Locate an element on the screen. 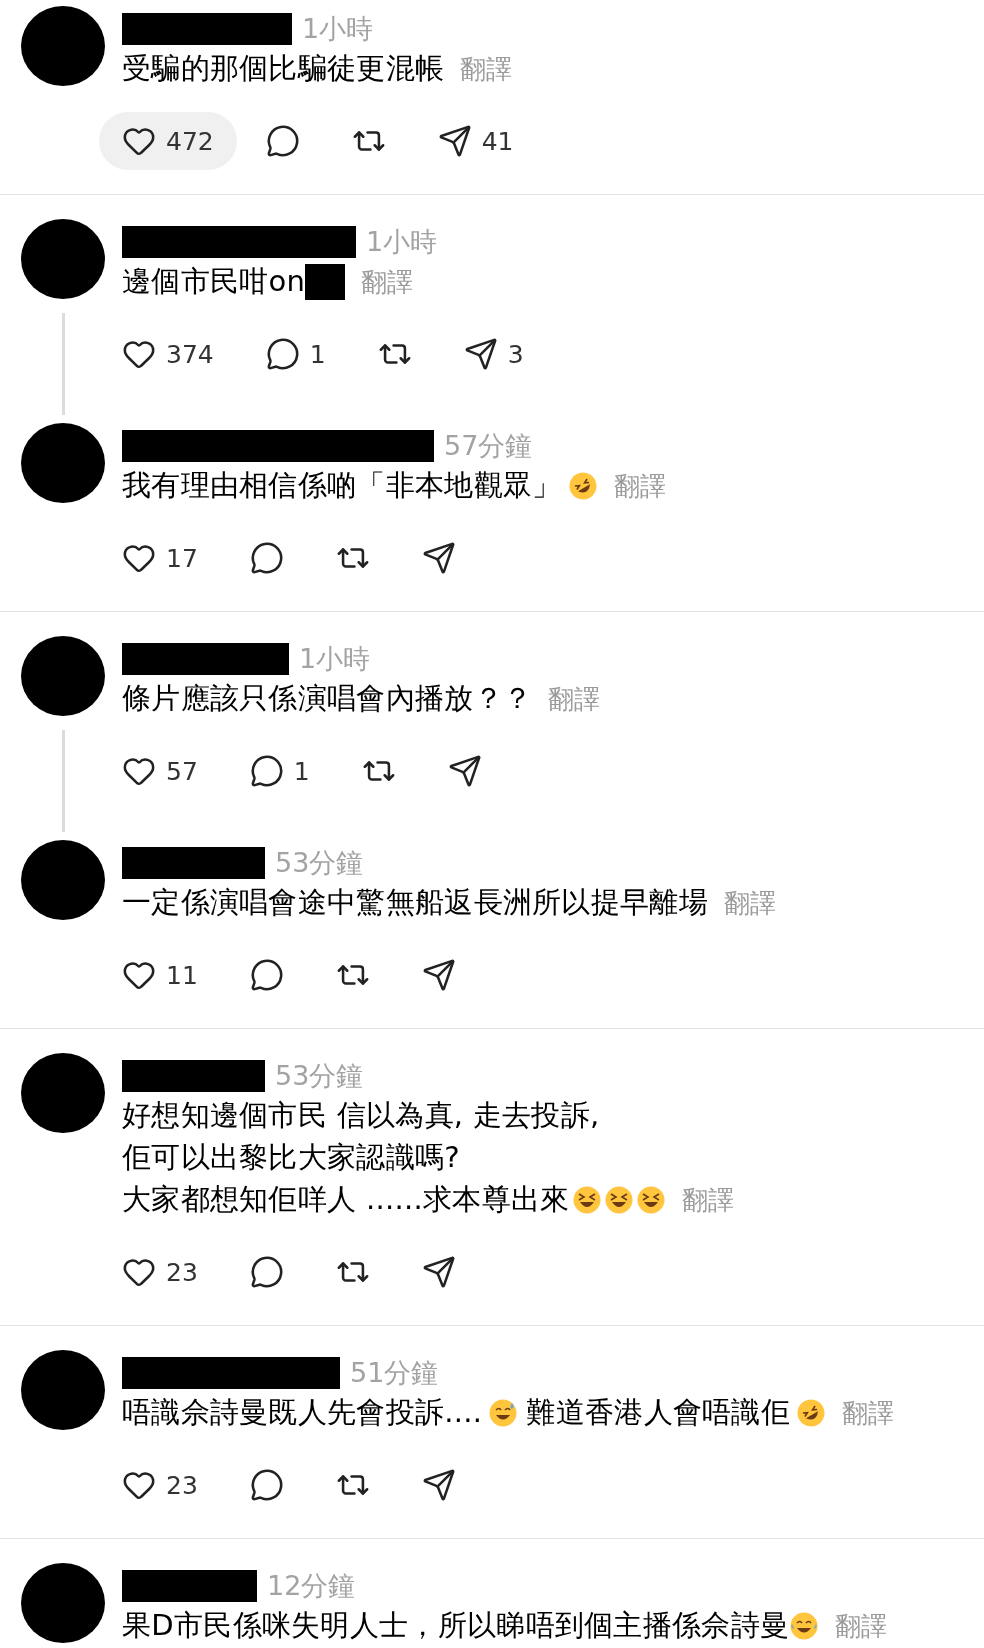  redaction-bar is located at coordinates (325, 282).